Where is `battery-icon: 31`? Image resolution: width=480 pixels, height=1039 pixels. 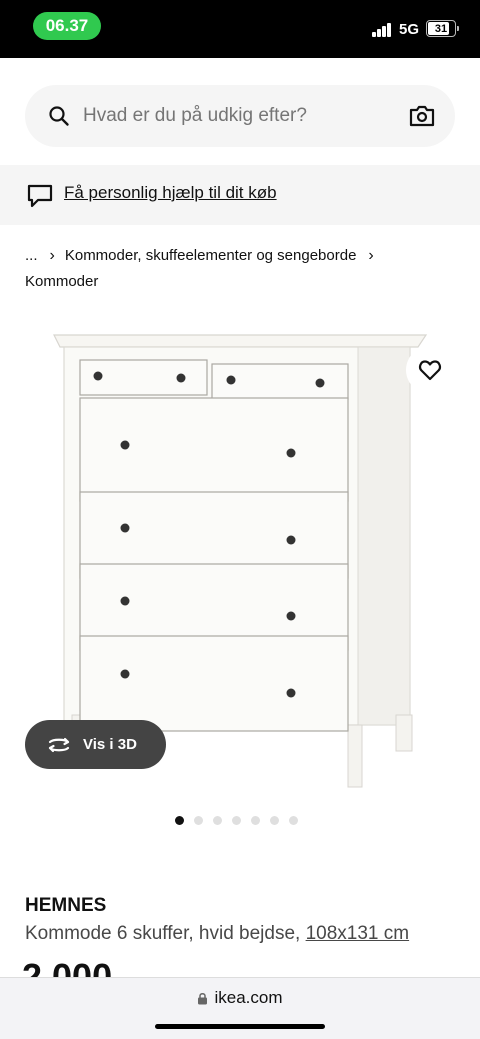
battery-icon: 31 is located at coordinates (442, 28).